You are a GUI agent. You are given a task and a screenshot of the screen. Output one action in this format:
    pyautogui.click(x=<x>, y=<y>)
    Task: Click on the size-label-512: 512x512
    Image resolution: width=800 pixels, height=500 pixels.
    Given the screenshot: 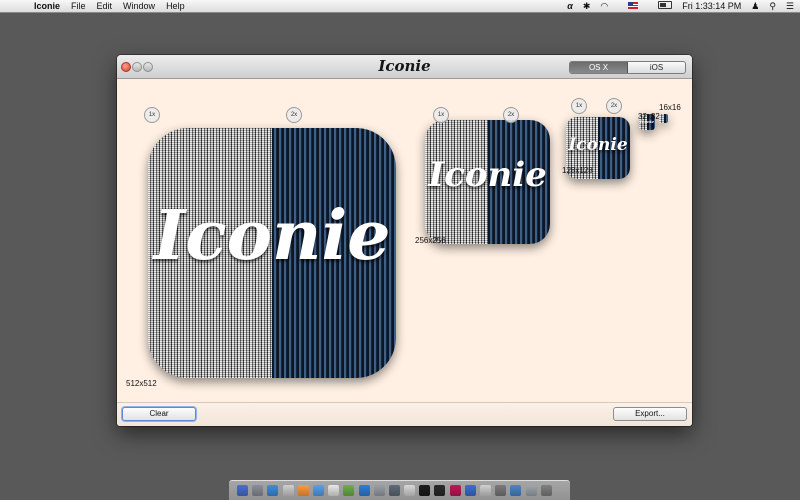 What is the action you would take?
    pyautogui.click(x=141, y=383)
    